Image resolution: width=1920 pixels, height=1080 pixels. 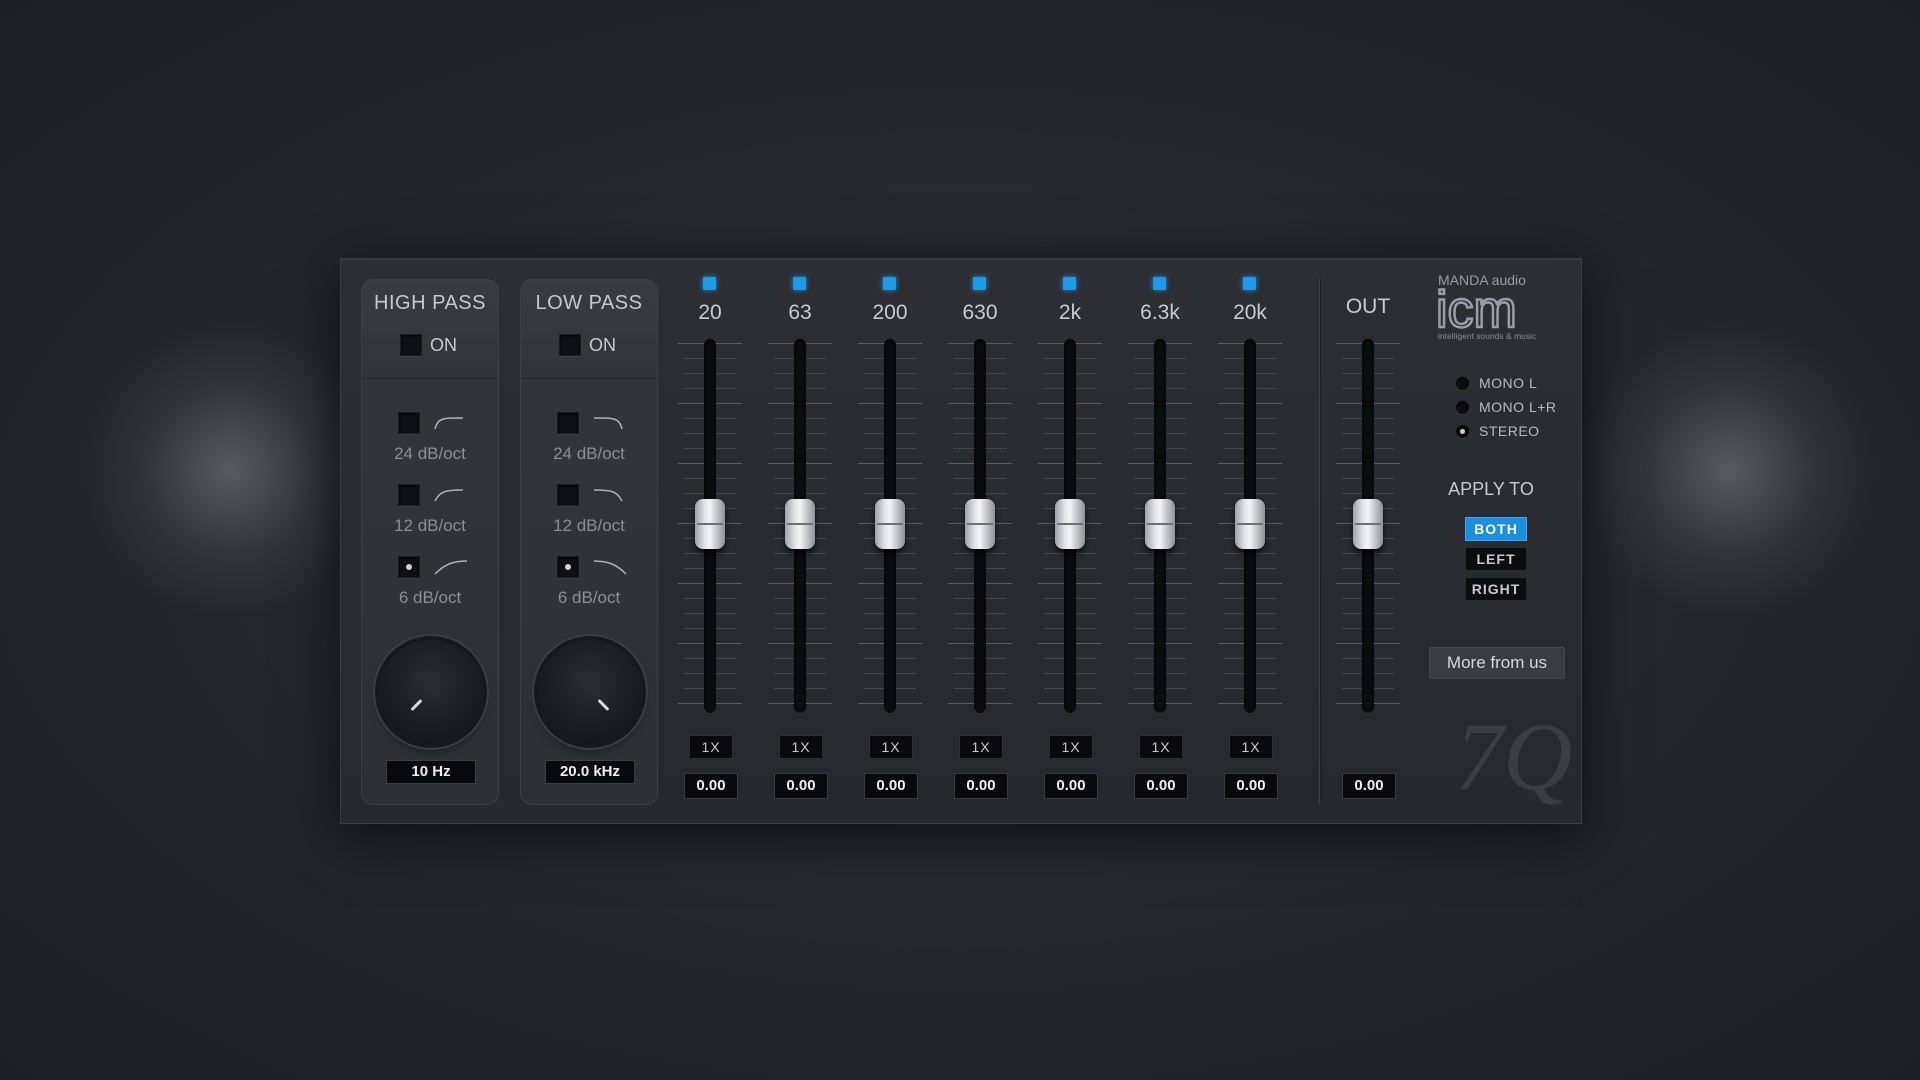 What do you see at coordinates (1491, 489) in the screenshot?
I see `apply-to-title: APPLY TO` at bounding box center [1491, 489].